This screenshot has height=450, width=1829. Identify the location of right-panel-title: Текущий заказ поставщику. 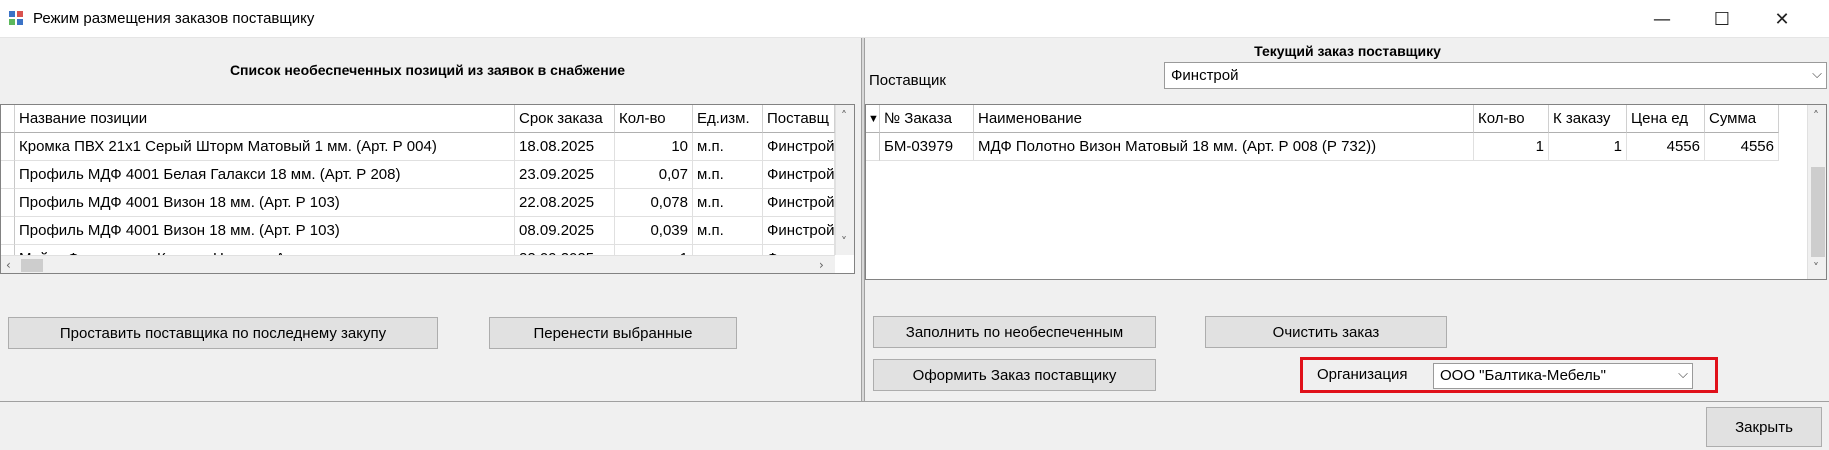
(1347, 51).